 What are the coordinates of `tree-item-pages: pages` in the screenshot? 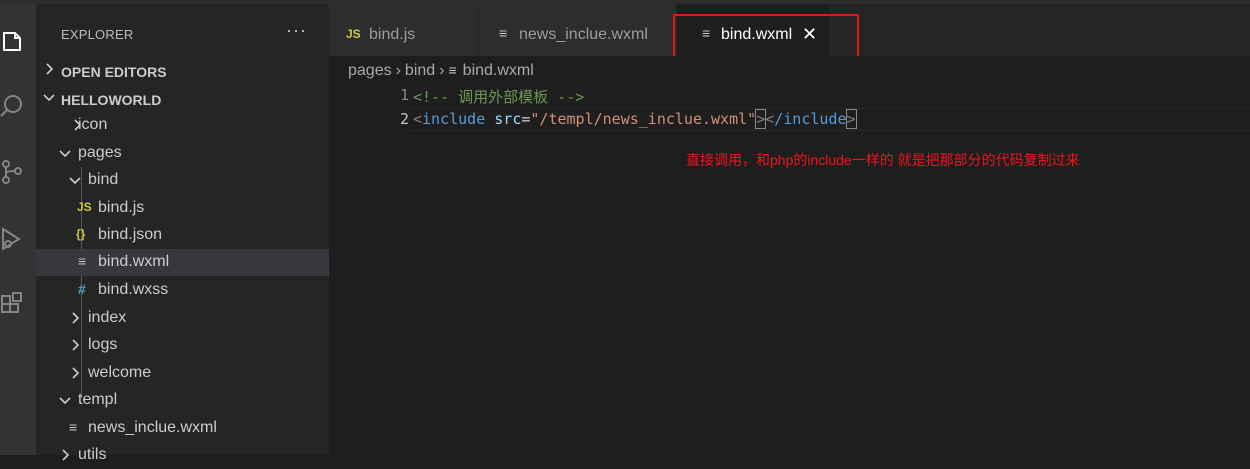 It's located at (182, 153).